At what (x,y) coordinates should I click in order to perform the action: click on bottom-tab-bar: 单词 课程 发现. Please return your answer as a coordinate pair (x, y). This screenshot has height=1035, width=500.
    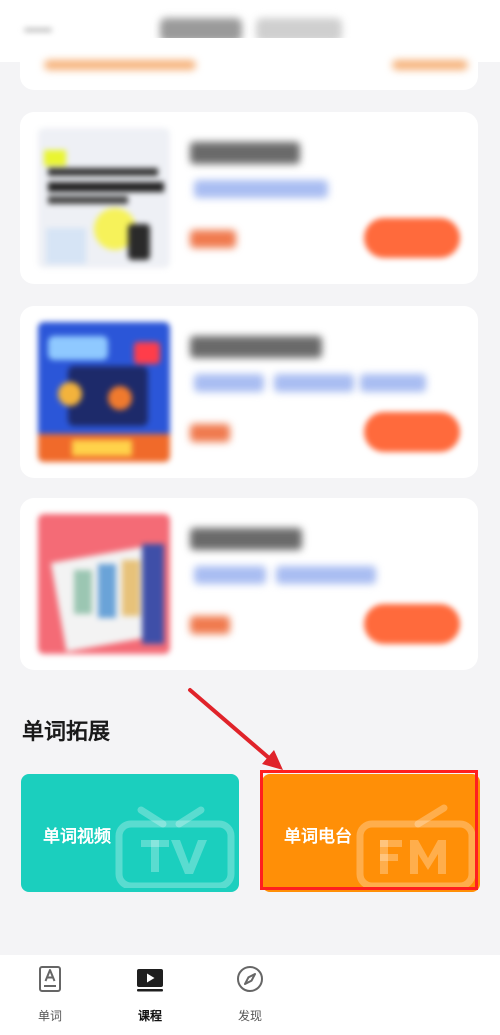
    Looking at the image, I should click on (250, 995).